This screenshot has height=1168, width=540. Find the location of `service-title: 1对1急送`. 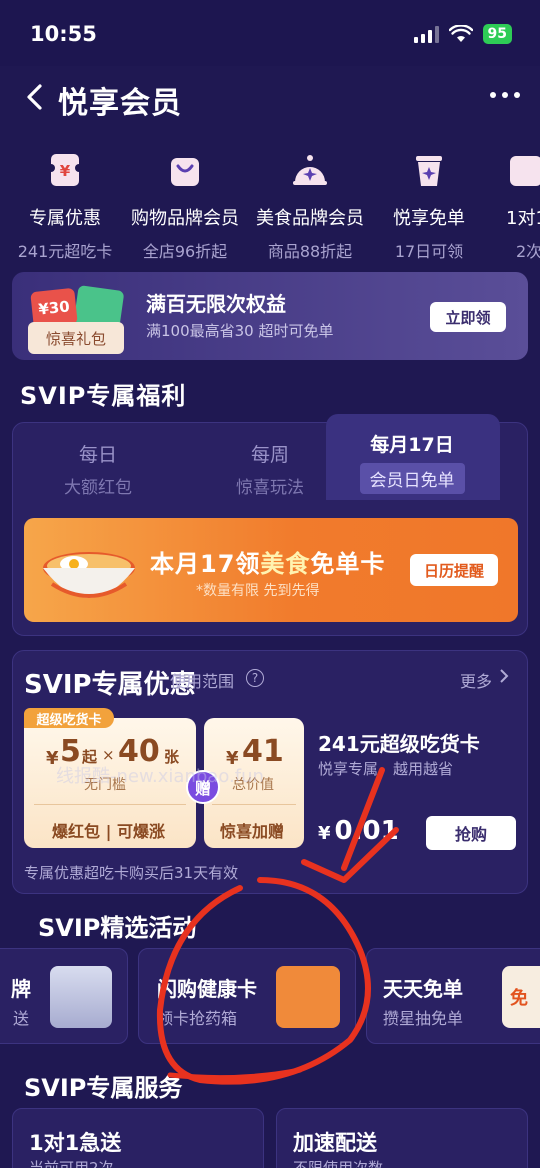

service-title: 1对1急送 is located at coordinates (75, 1143).